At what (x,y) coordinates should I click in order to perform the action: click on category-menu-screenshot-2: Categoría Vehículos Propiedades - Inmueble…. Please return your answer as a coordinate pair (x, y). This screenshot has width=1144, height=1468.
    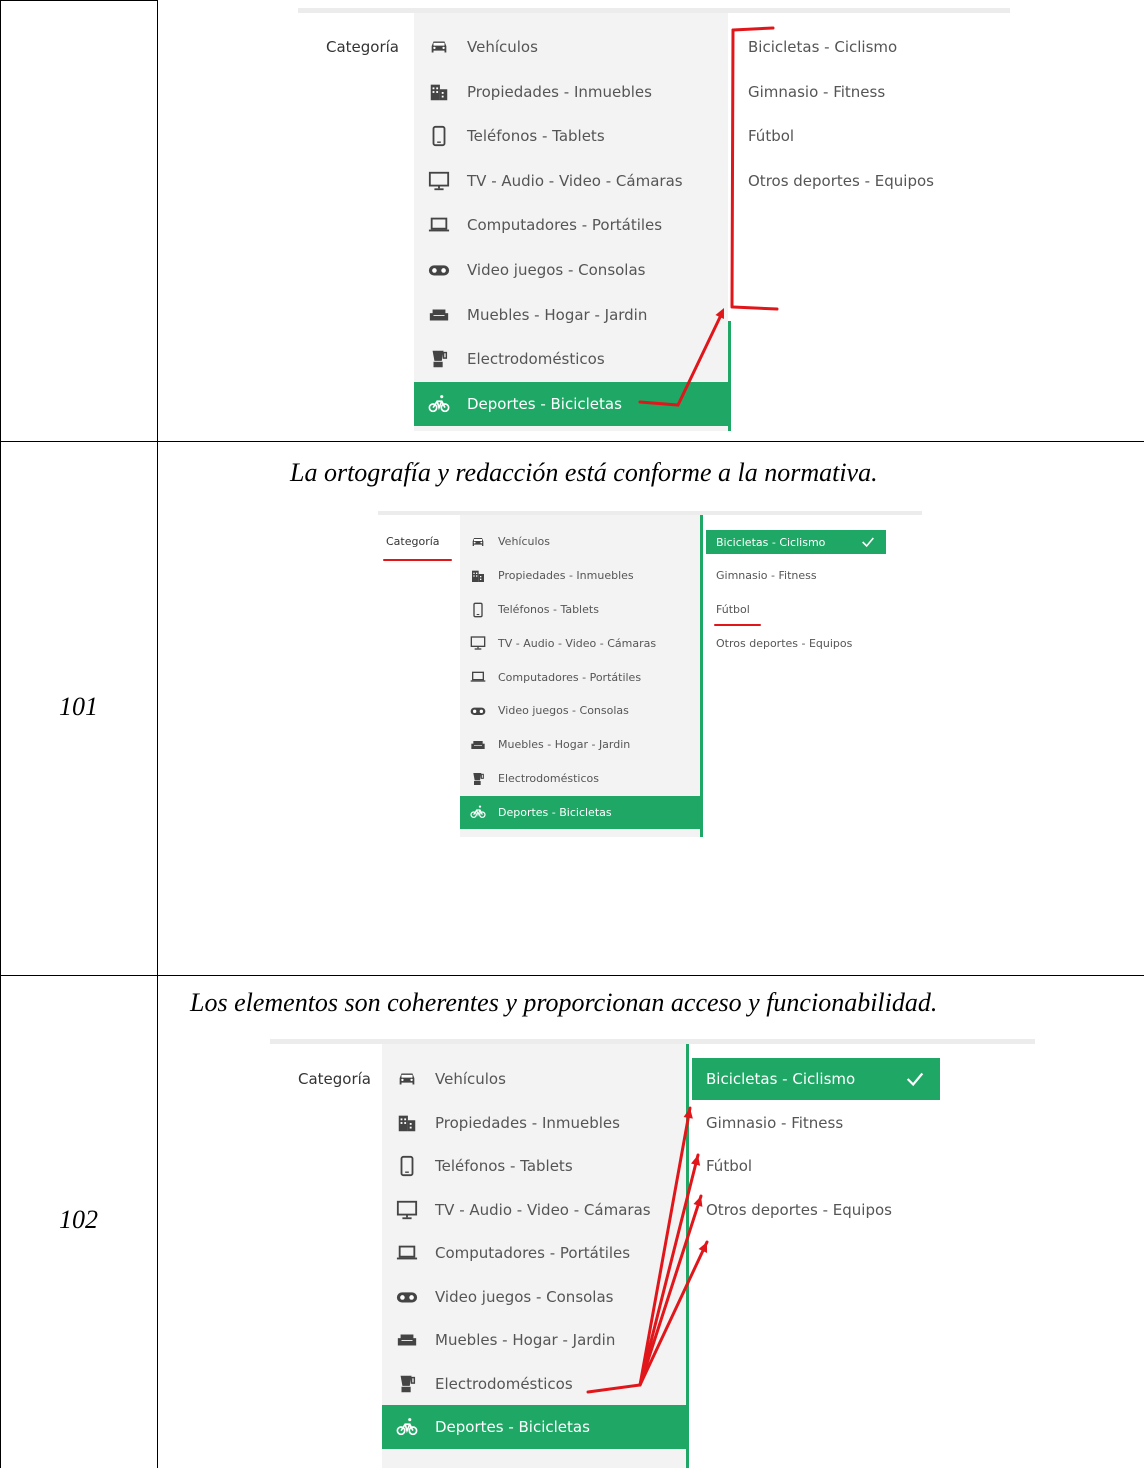
    Looking at the image, I should click on (650, 676).